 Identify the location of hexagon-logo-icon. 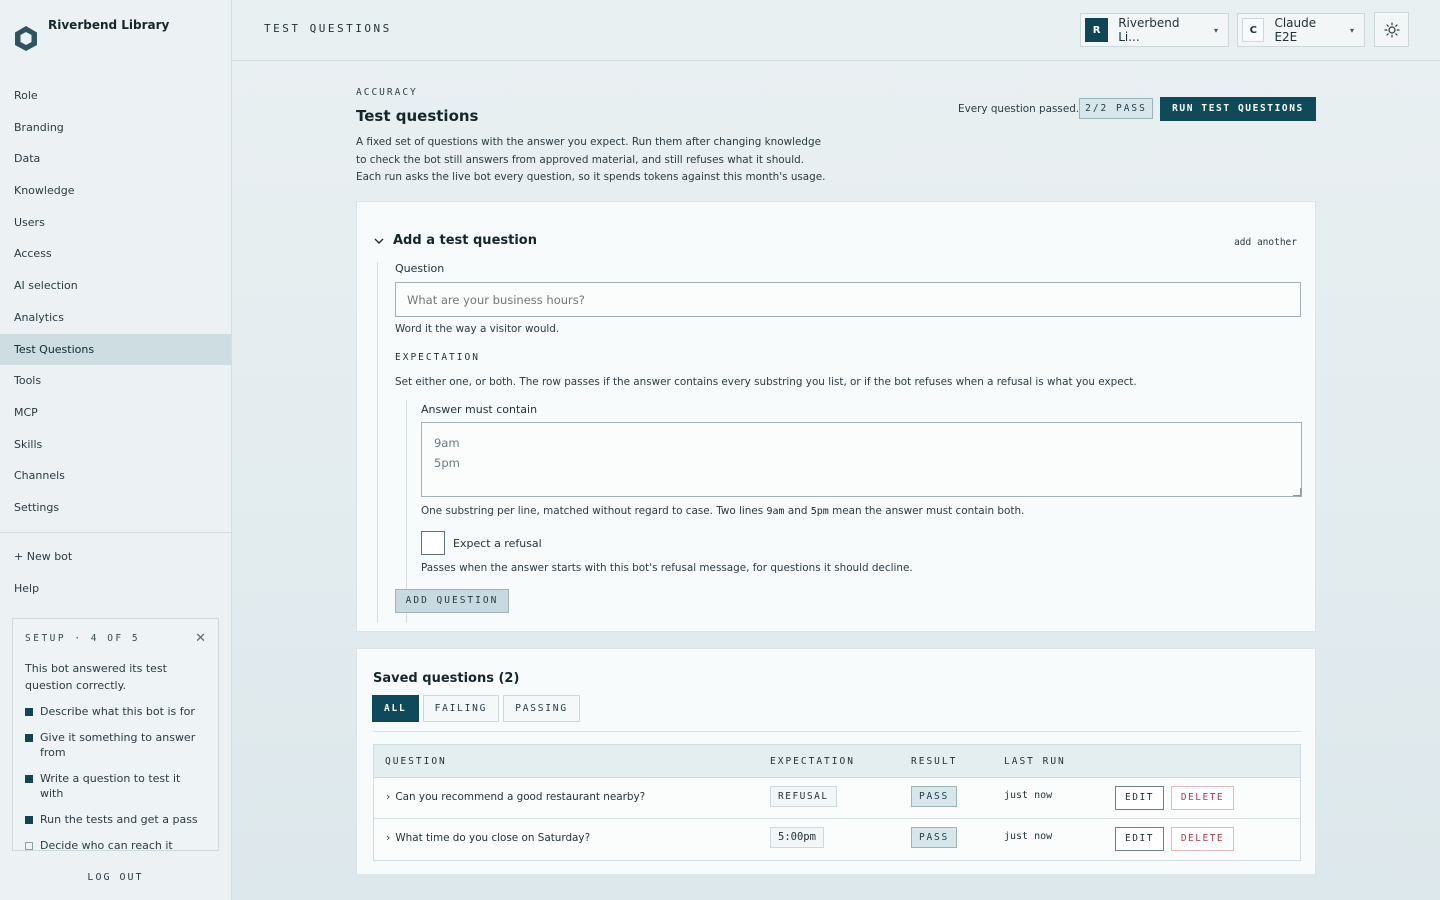
(26, 38).